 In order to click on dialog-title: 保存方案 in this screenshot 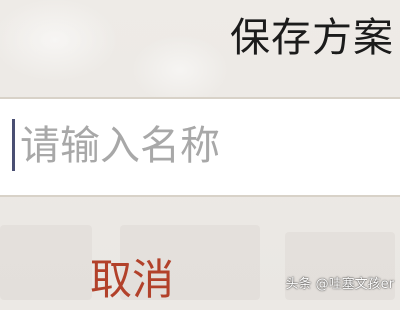, I will do `click(312, 38)`.